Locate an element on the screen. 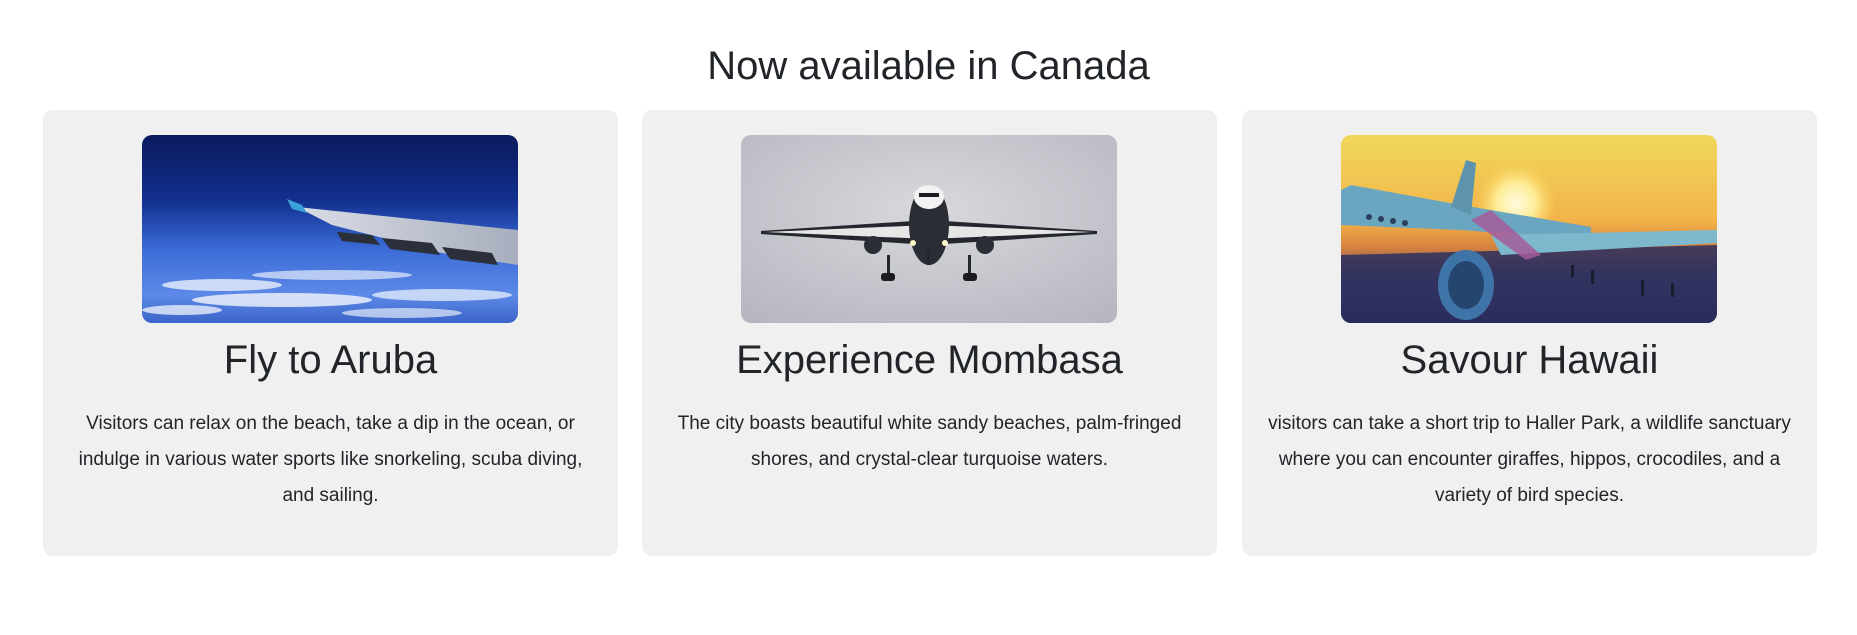 This screenshot has width=1857, height=635. section-title: Now available in Canada is located at coordinates (928, 66).